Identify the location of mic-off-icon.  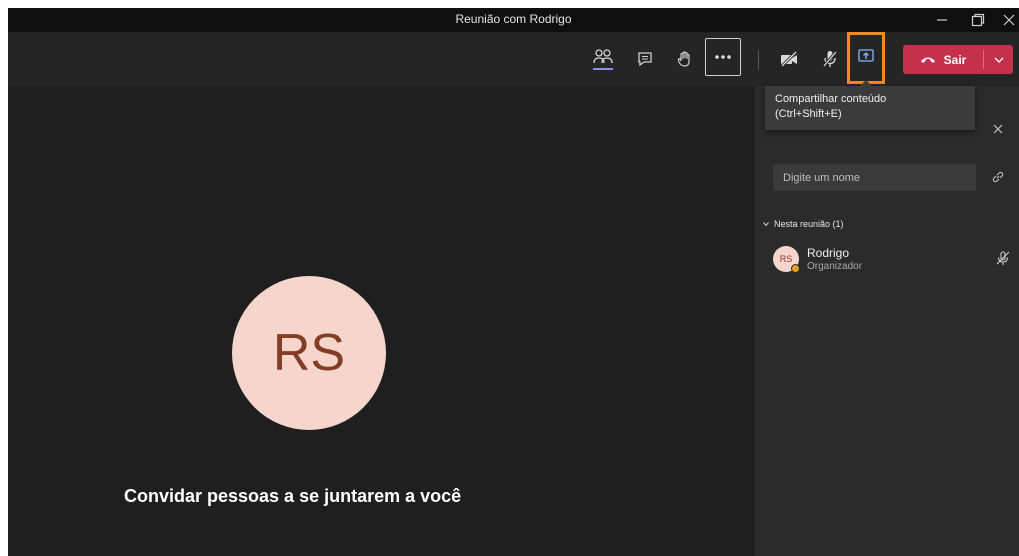
(830, 59).